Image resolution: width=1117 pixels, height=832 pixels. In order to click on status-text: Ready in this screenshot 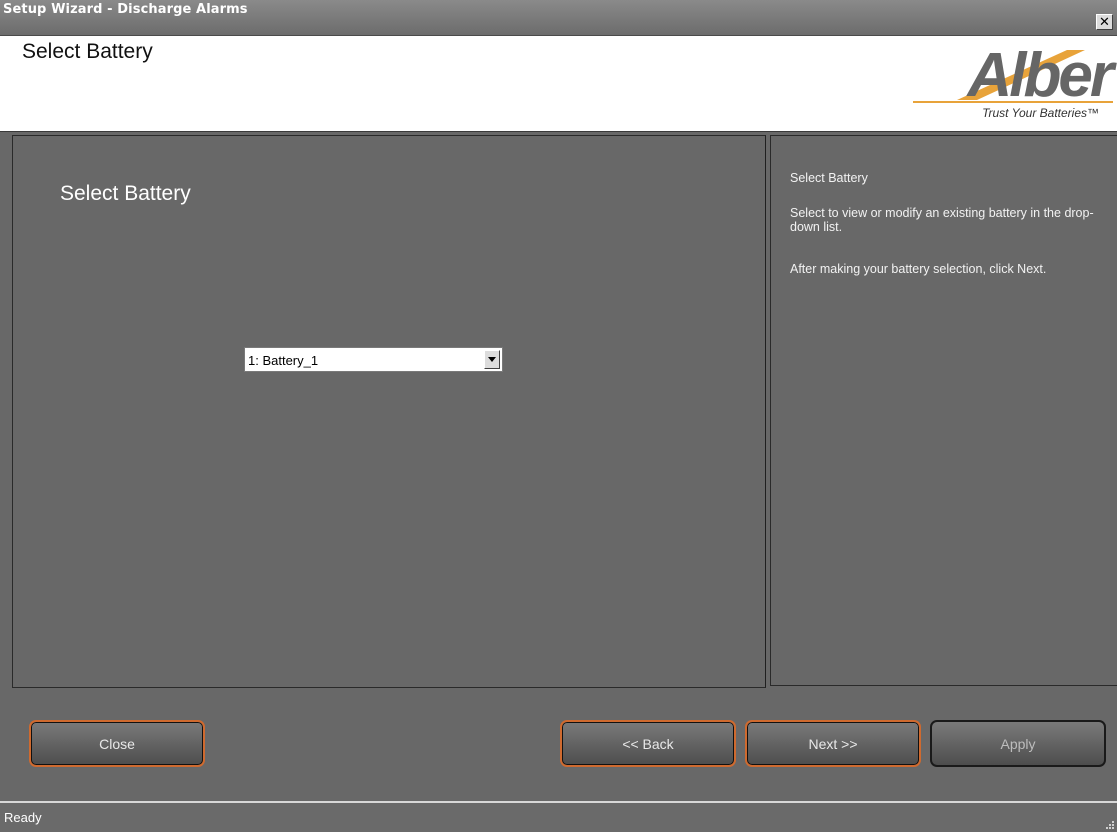, I will do `click(23, 817)`.